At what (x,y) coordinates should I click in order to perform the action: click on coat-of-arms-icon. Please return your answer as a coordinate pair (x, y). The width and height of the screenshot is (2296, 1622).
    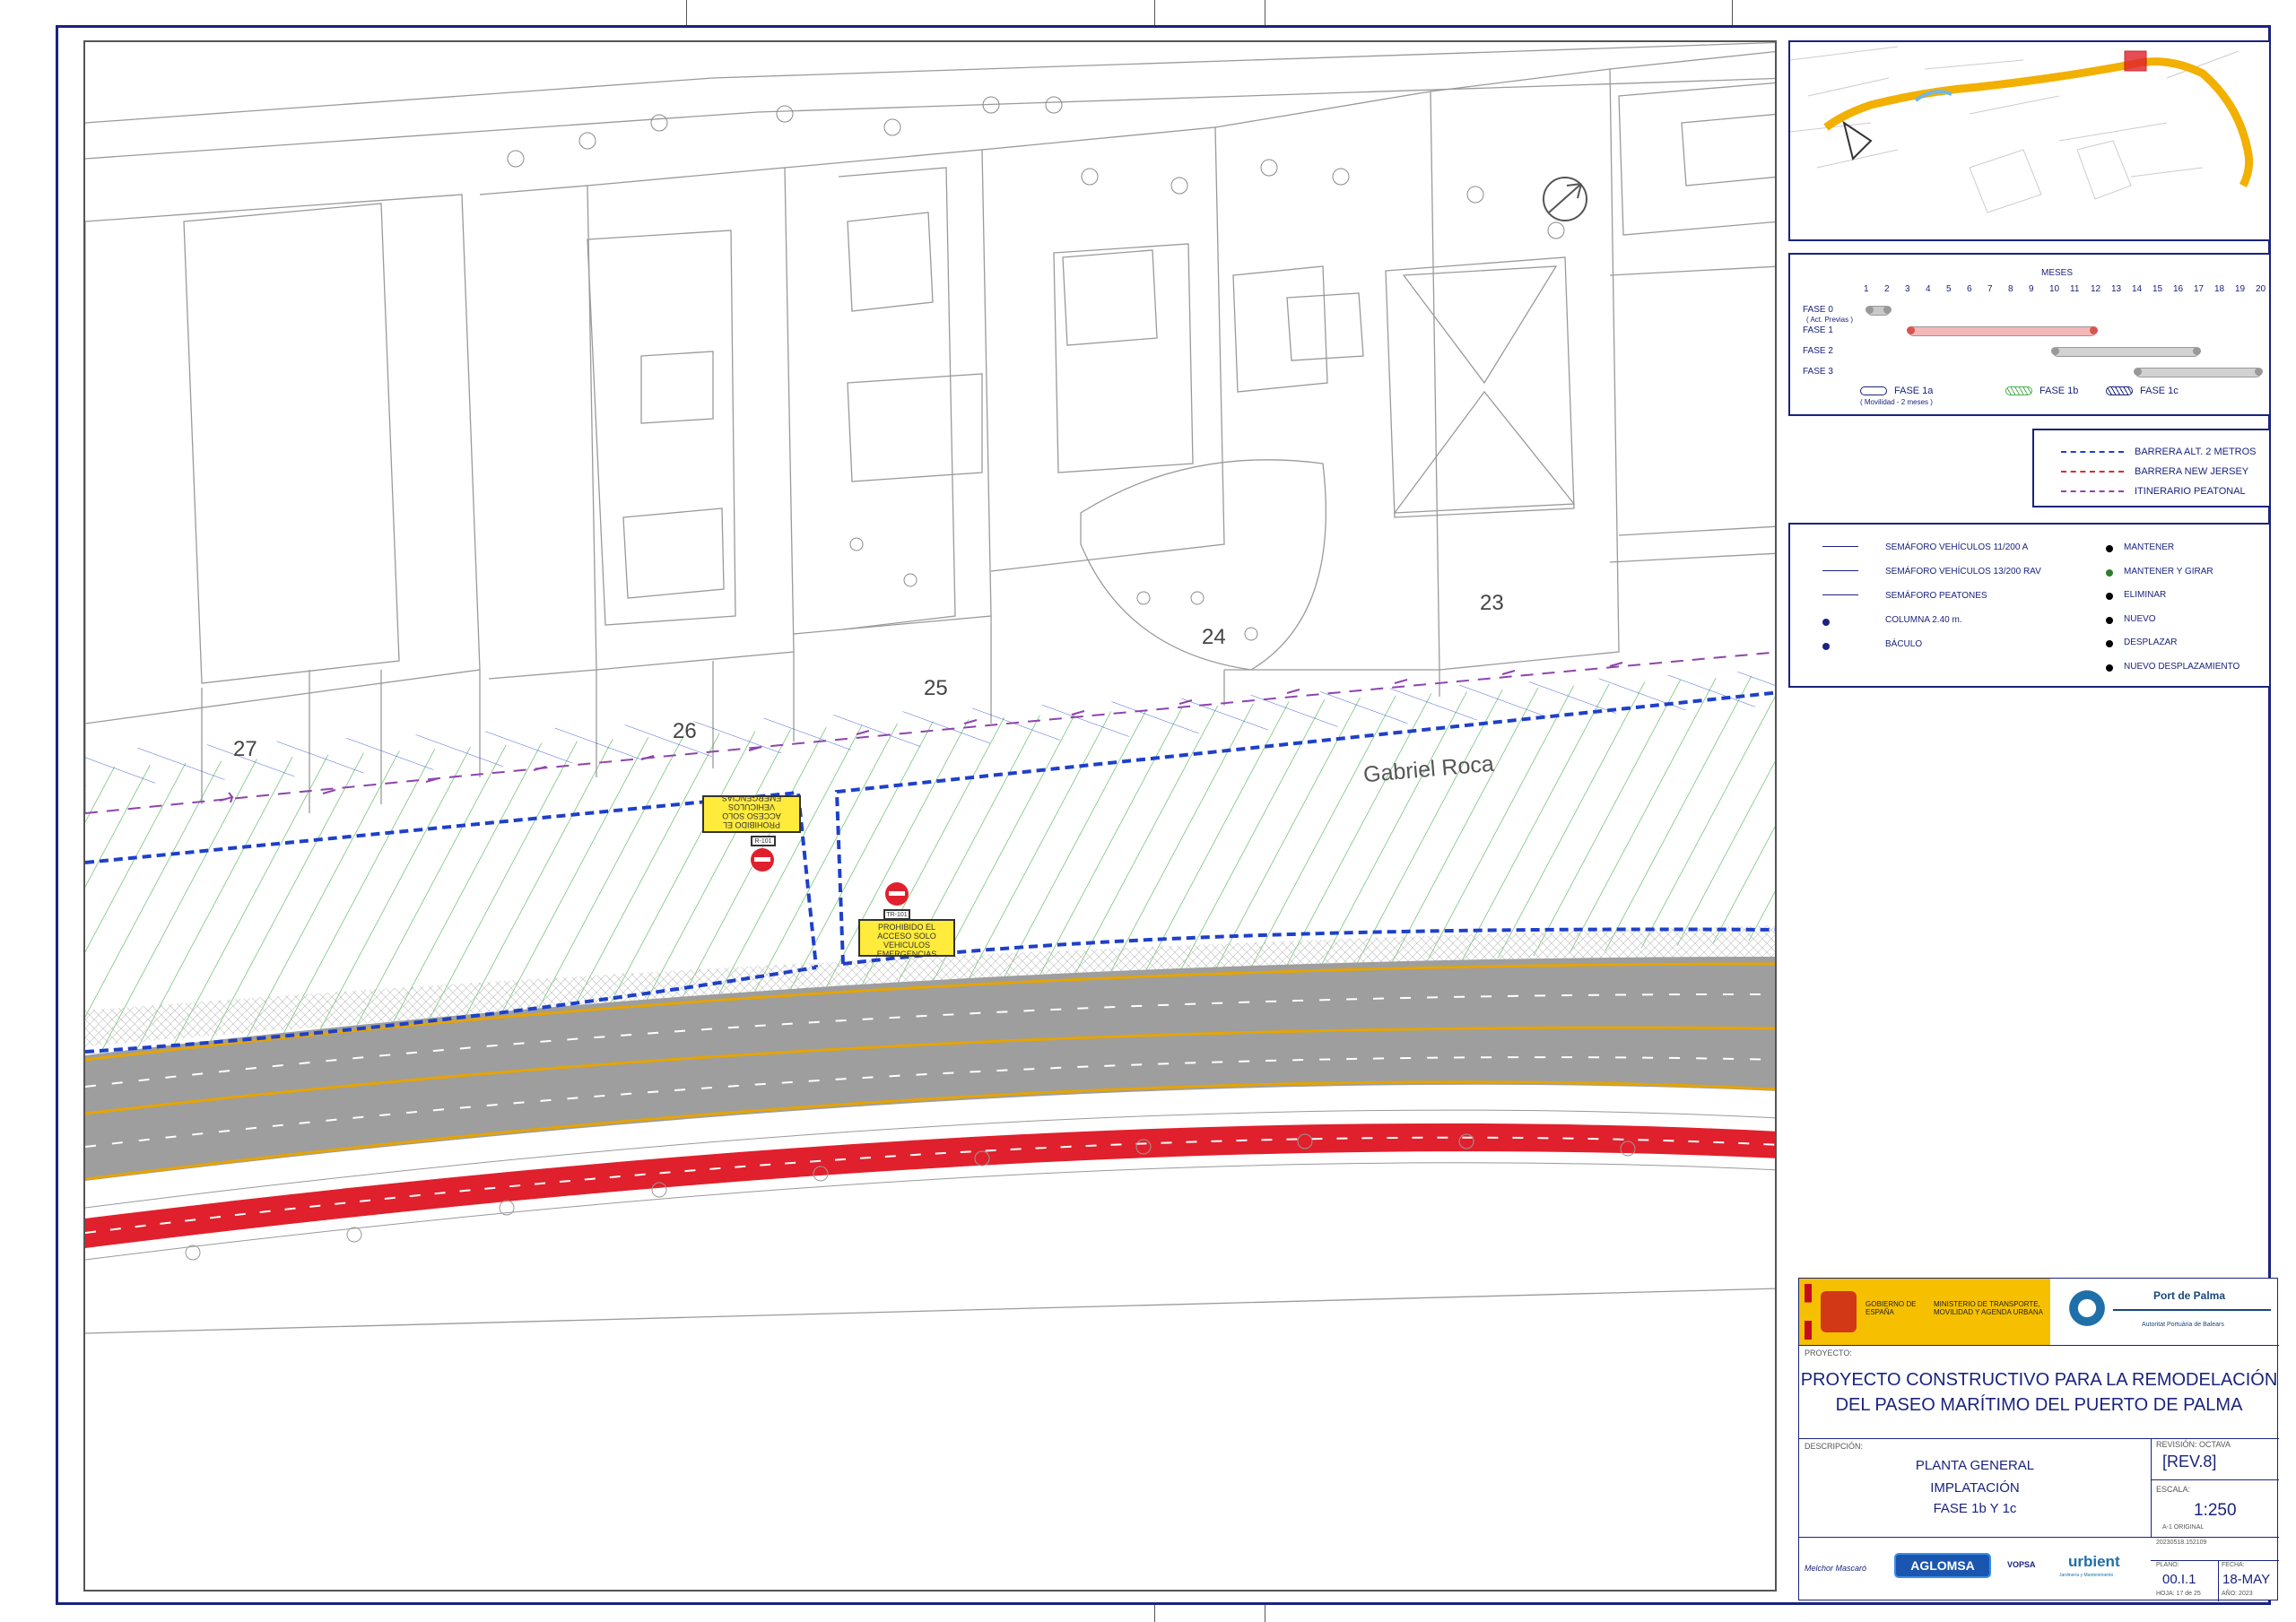
    Looking at the image, I should click on (1839, 1311).